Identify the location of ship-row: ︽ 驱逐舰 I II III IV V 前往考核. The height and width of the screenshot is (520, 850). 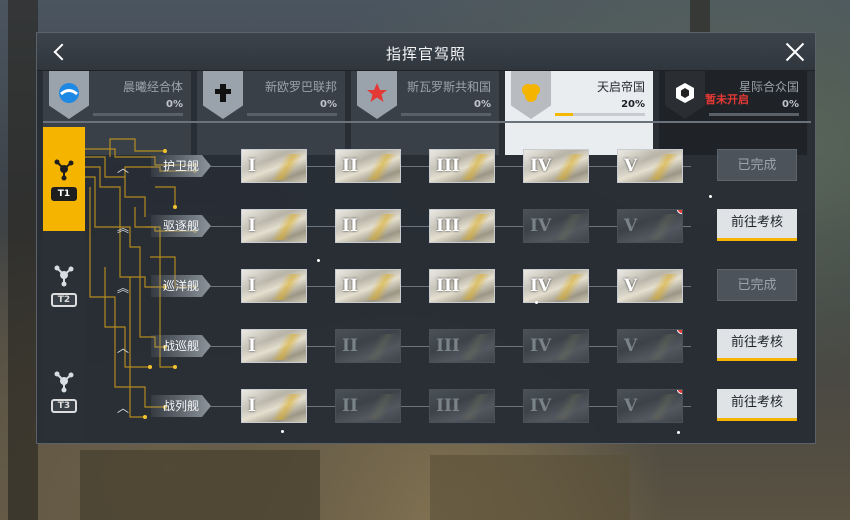
(427, 227).